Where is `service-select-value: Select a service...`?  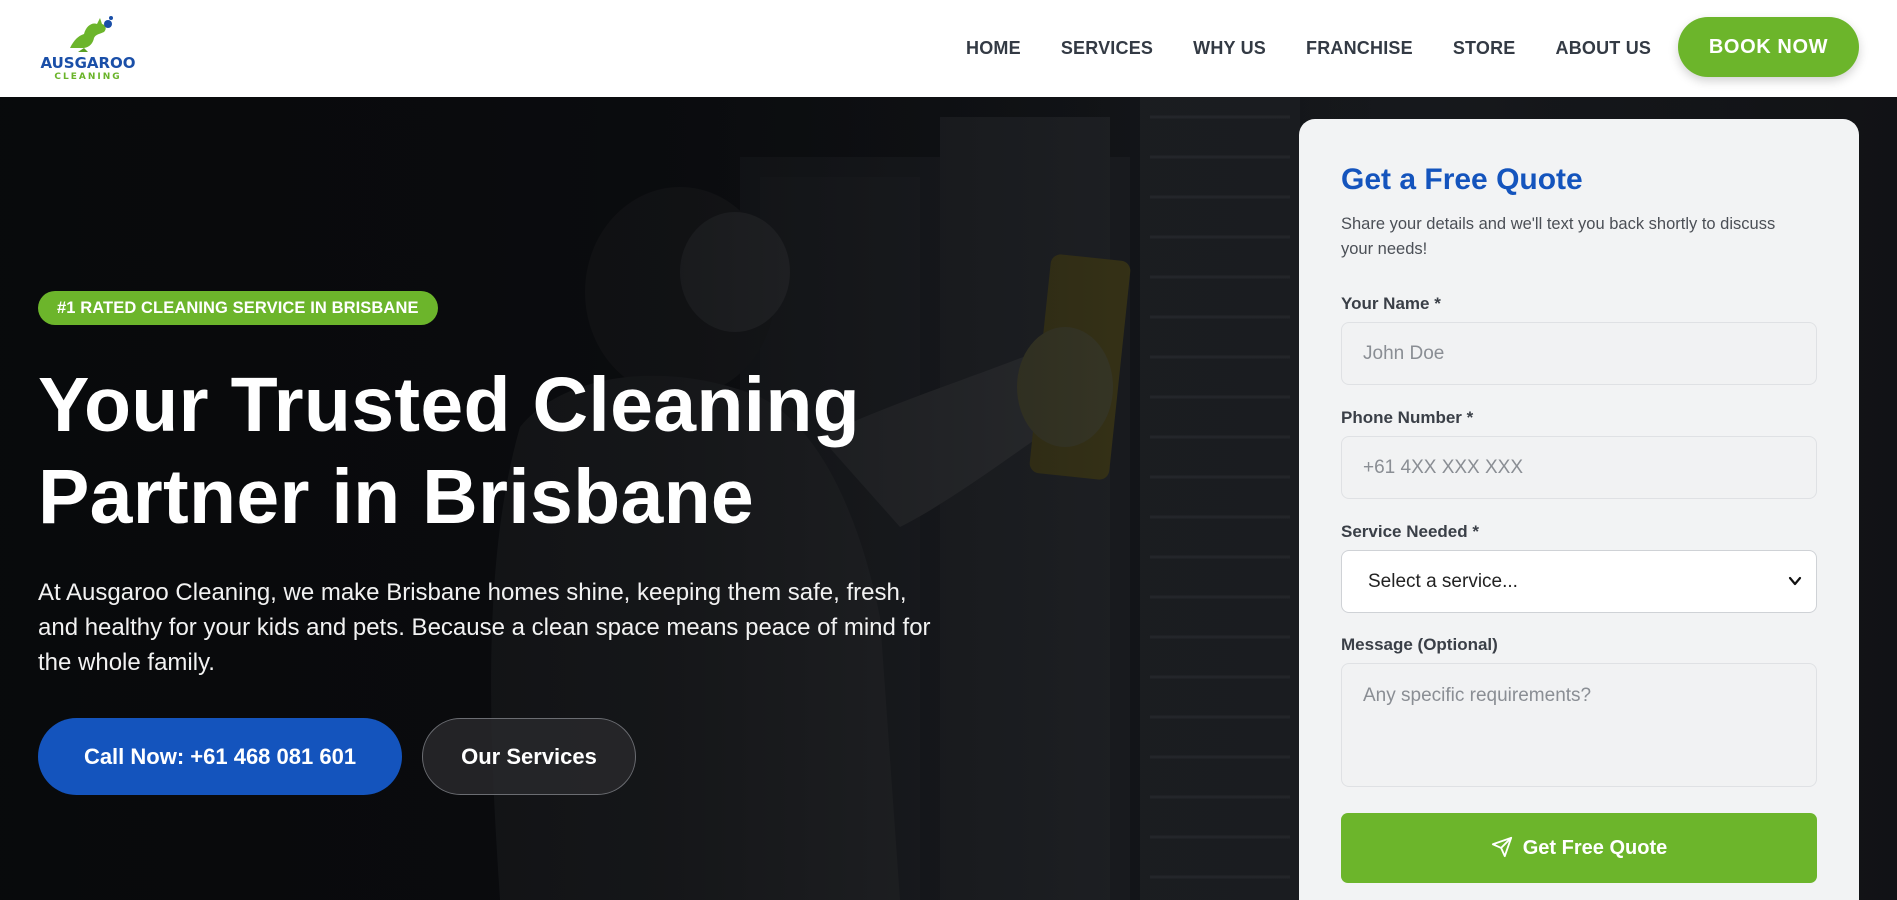 service-select-value: Select a service... is located at coordinates (1443, 581).